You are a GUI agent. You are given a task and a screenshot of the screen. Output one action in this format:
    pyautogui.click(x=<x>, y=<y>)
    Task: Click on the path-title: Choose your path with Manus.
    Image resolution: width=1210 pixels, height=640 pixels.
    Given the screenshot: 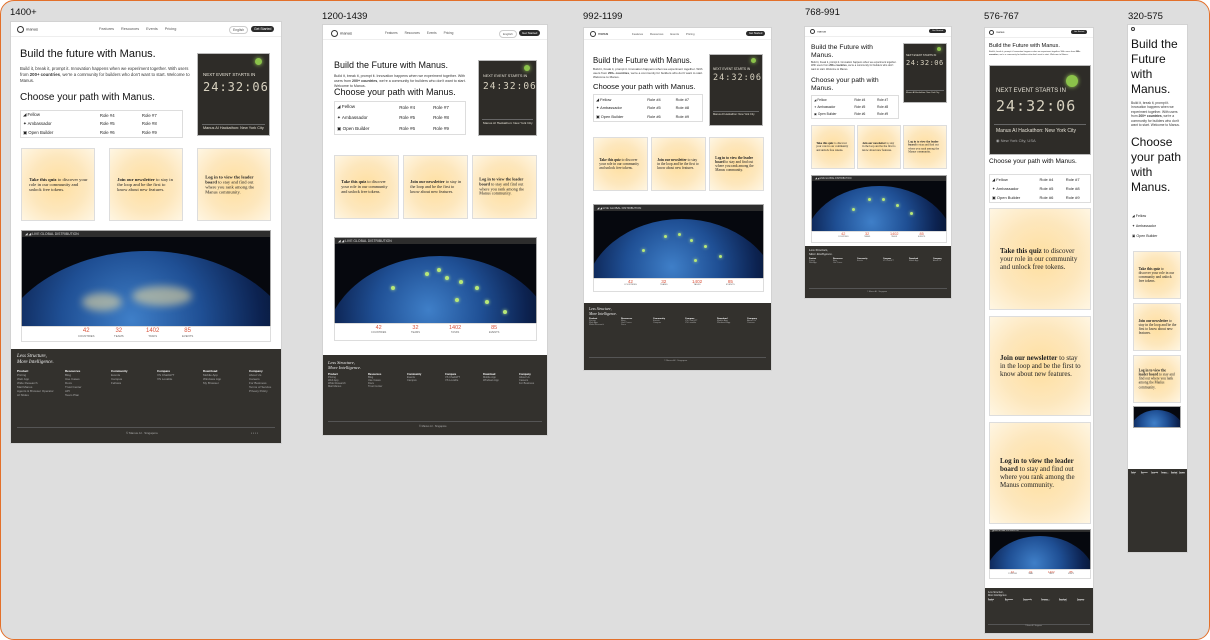 What is the action you would take?
    pyautogui.click(x=395, y=92)
    